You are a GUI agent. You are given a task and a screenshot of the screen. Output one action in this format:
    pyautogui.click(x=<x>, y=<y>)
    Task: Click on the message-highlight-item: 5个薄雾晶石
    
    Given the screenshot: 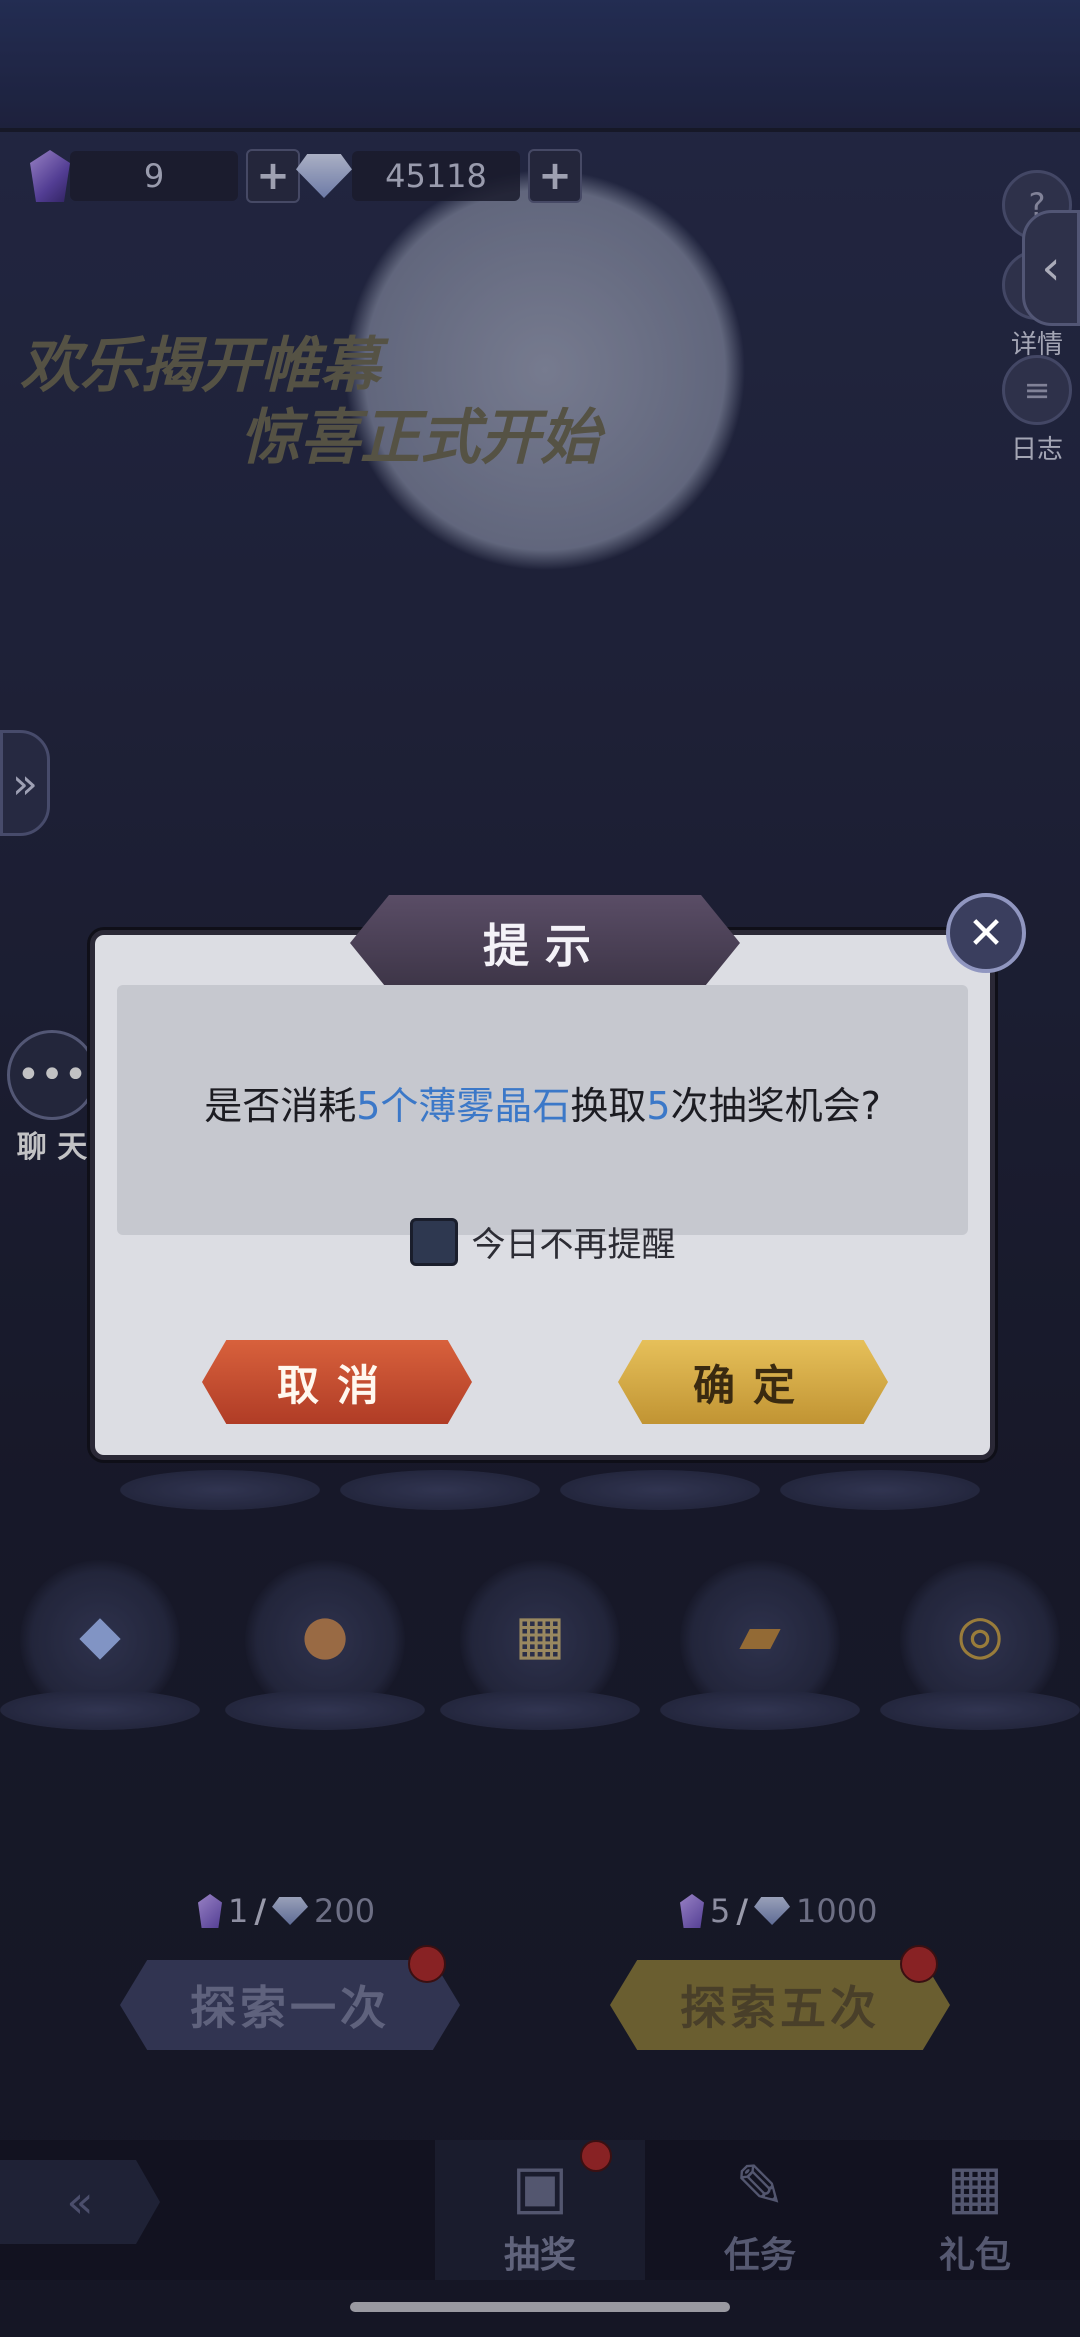 What is the action you would take?
    pyautogui.click(x=463, y=1106)
    